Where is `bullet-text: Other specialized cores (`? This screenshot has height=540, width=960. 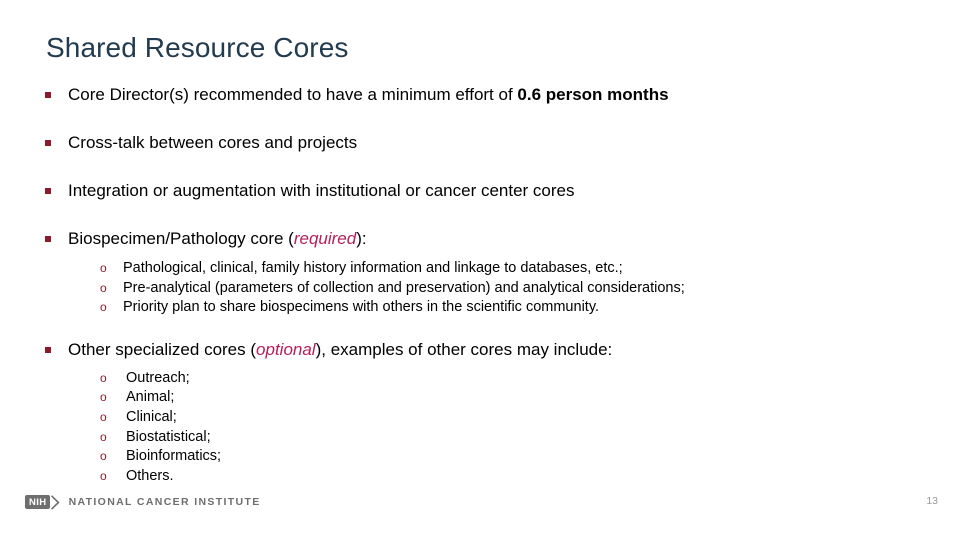
bullet-text: Other specialized cores ( is located at coordinates (162, 349).